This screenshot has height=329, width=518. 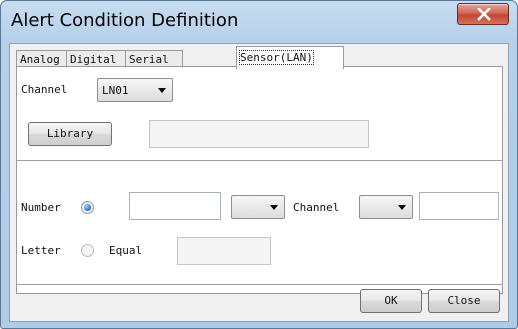 I want to click on window-title: Alert Condition Definition, so click(x=125, y=20).